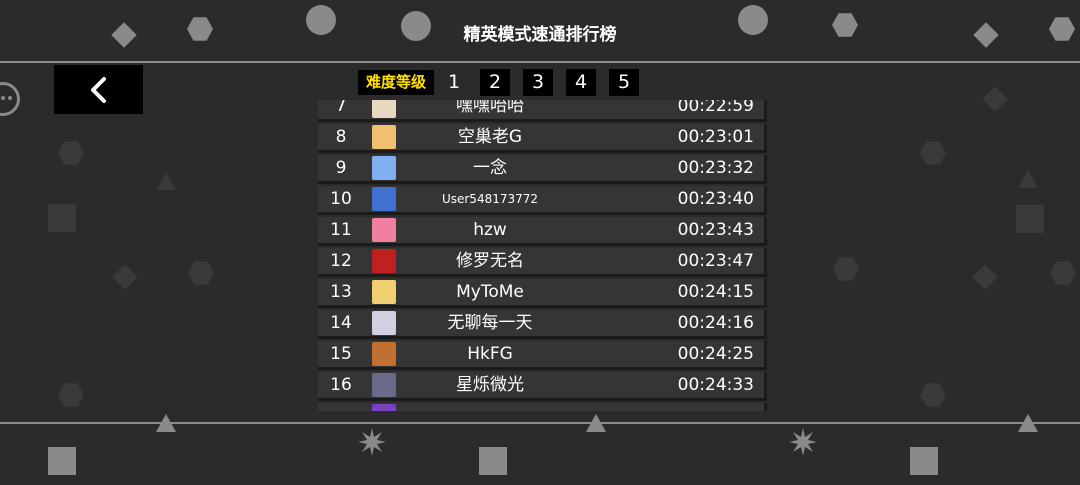 Image resolution: width=1080 pixels, height=485 pixels. I want to click on player-name: 修罗无名, so click(490, 261).